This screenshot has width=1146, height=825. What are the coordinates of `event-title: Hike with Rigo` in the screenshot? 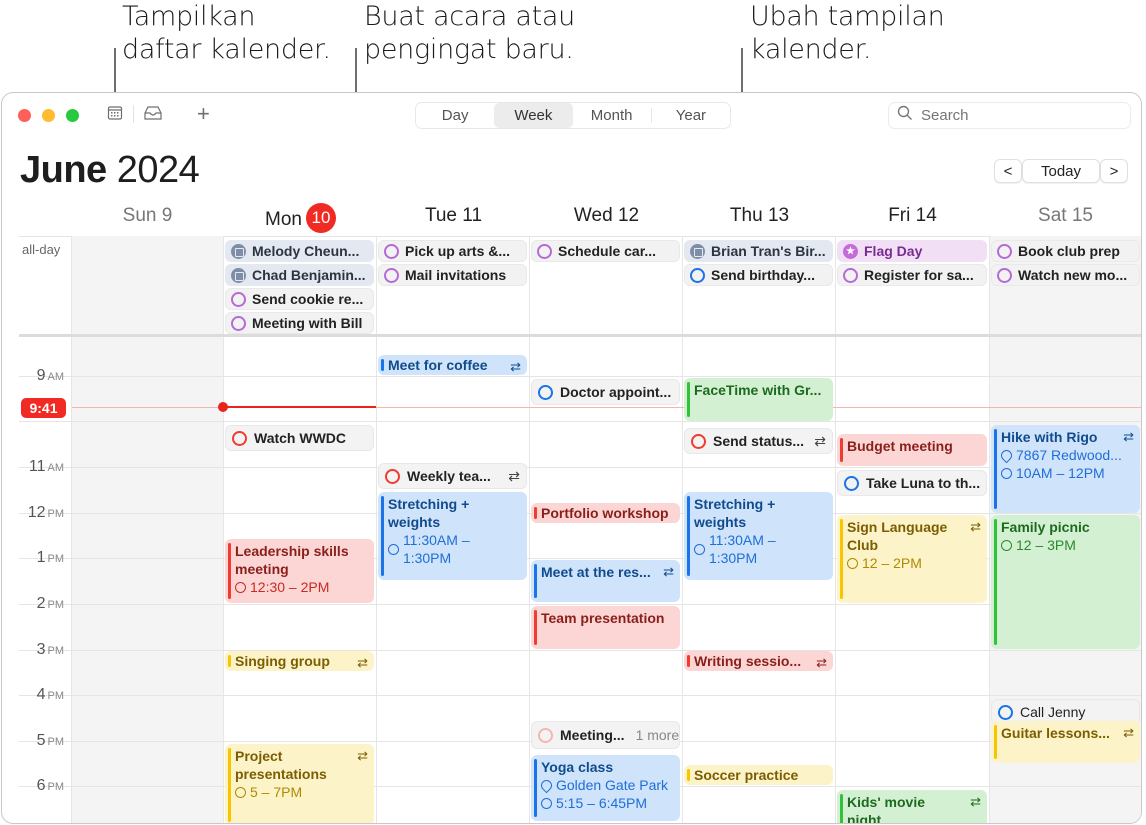 It's located at (1049, 437).